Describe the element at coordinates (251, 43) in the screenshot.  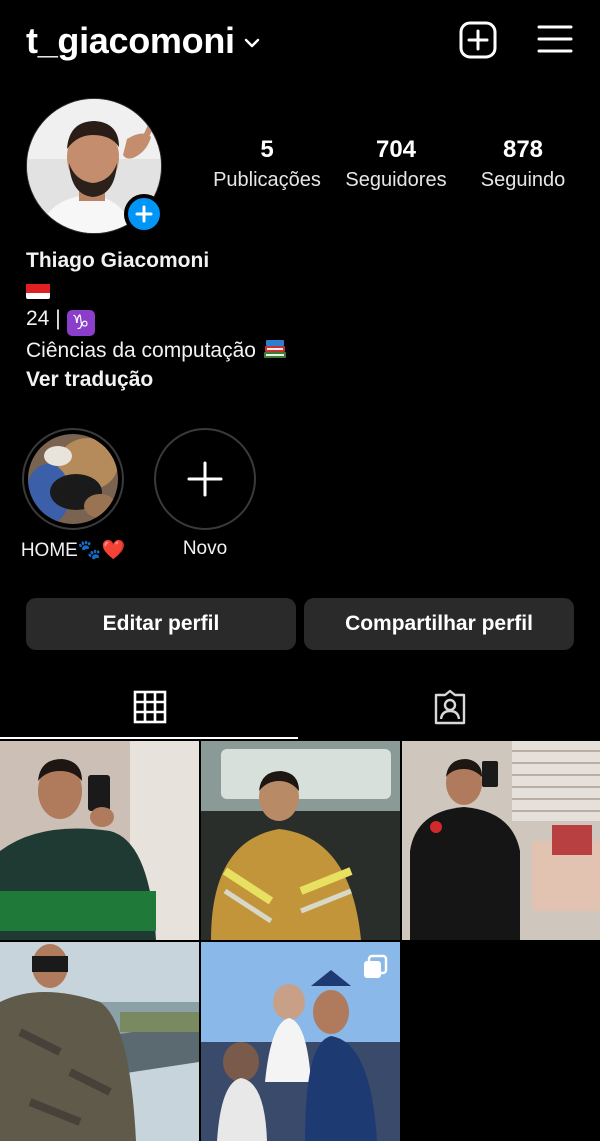
I see `chevron-down-icon` at that location.